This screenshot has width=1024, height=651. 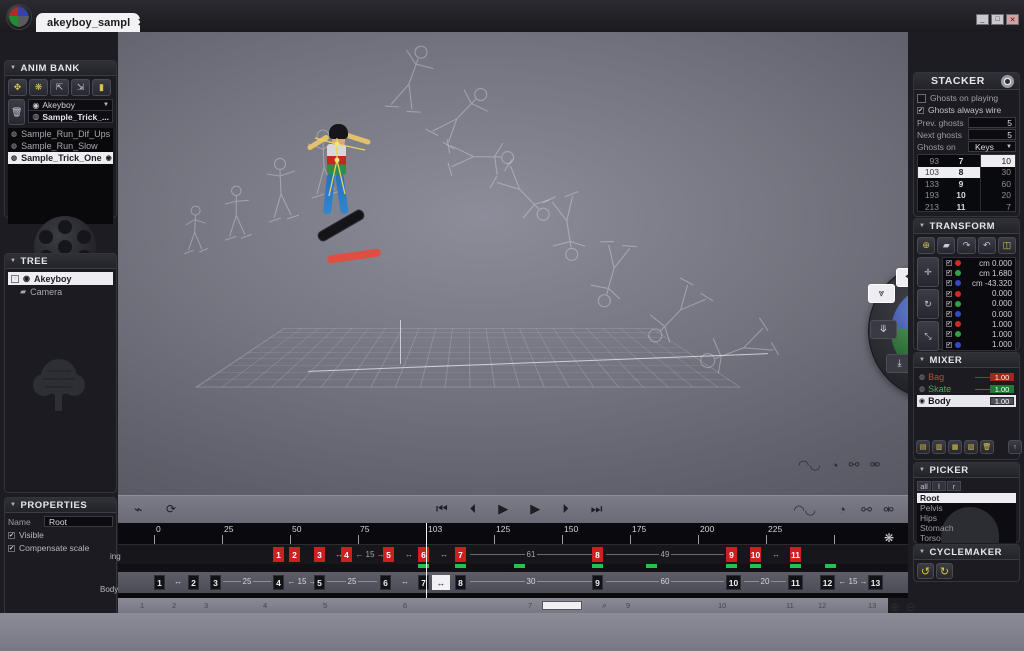 I want to click on cyclemaker-header: ▼ CYCLEMAKER, so click(x=966, y=552).